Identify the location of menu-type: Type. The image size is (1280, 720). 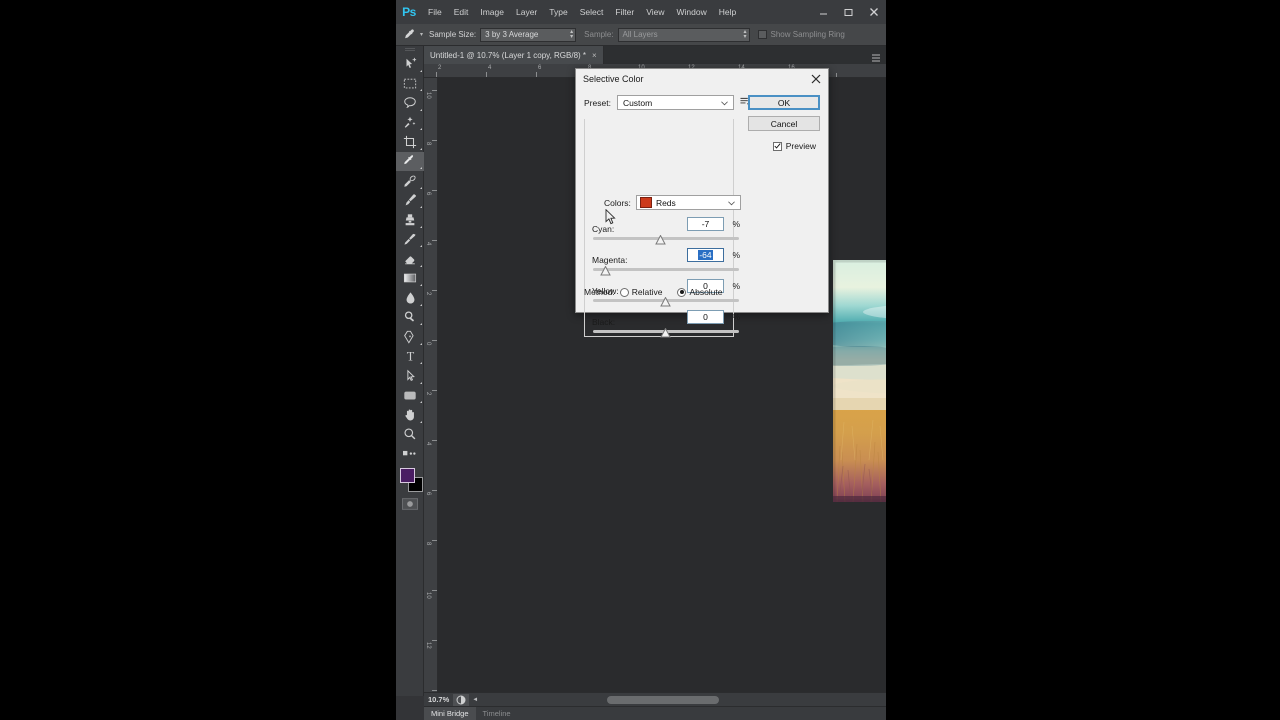
(558, 12).